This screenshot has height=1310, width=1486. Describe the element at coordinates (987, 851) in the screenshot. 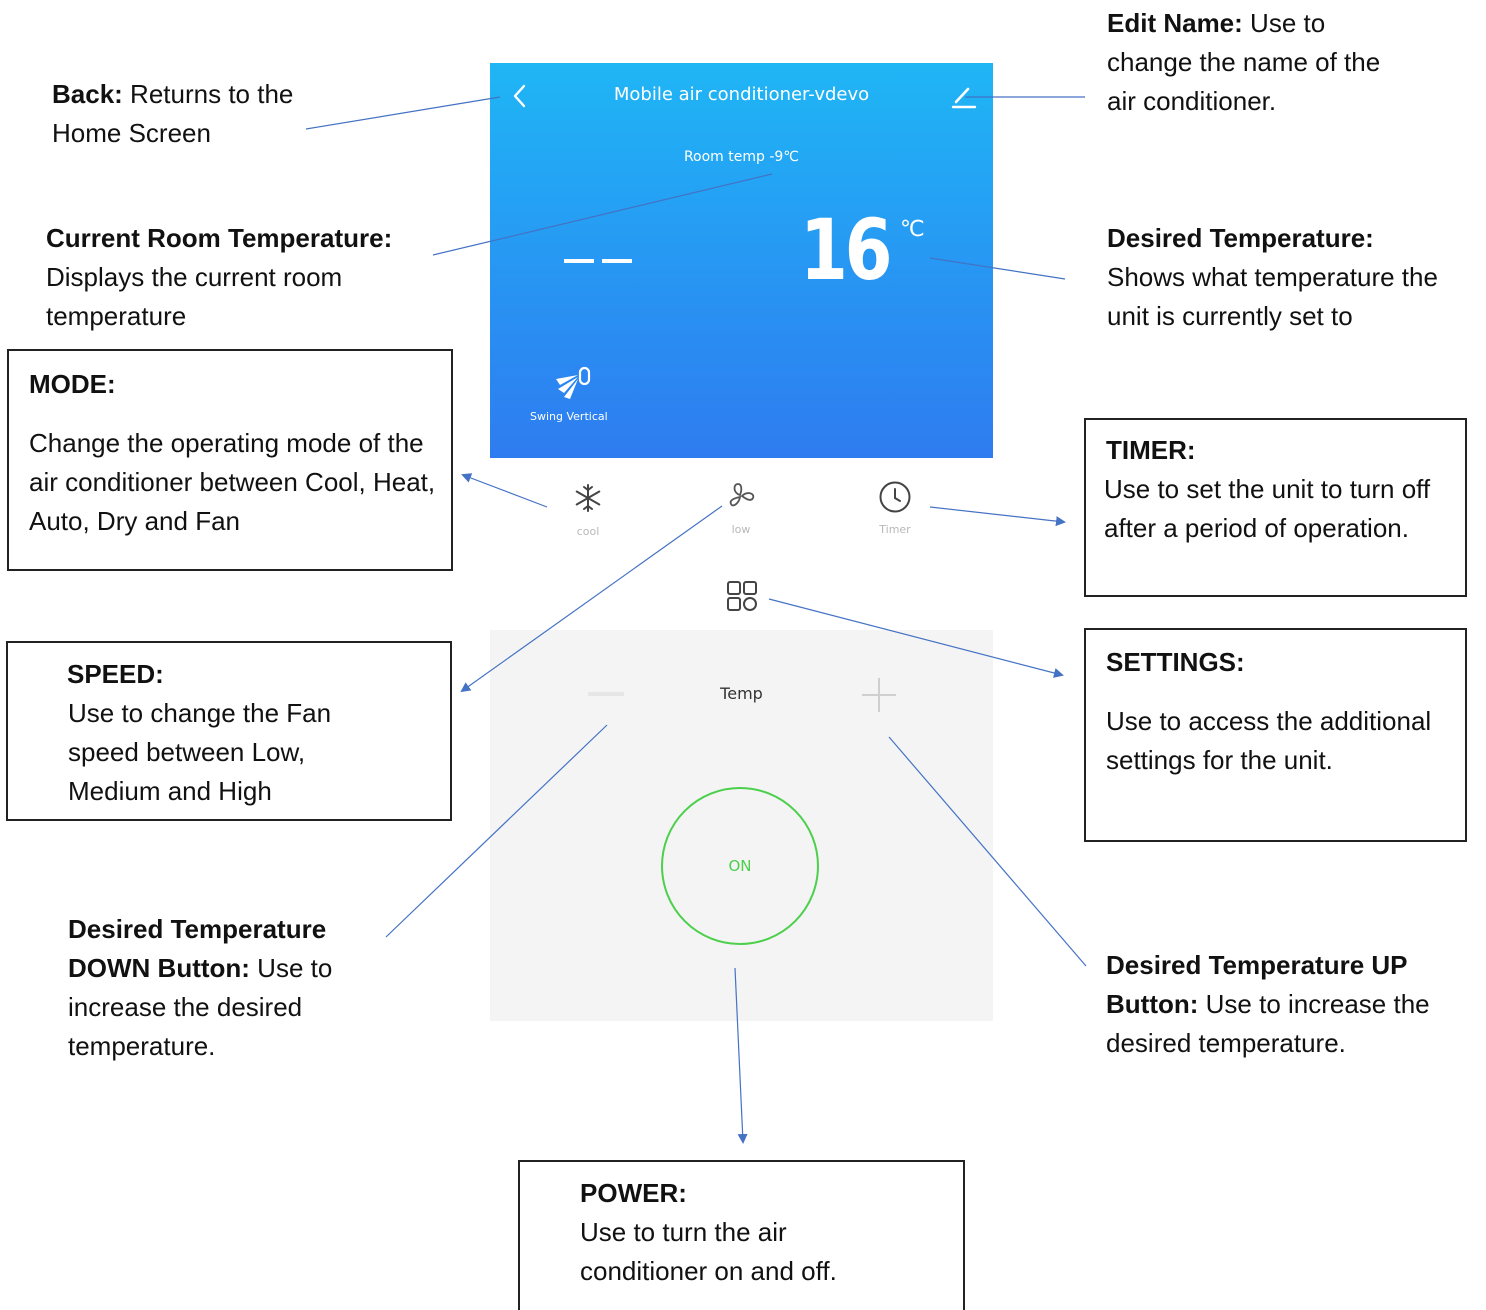

I see `temp-up-pointer` at that location.